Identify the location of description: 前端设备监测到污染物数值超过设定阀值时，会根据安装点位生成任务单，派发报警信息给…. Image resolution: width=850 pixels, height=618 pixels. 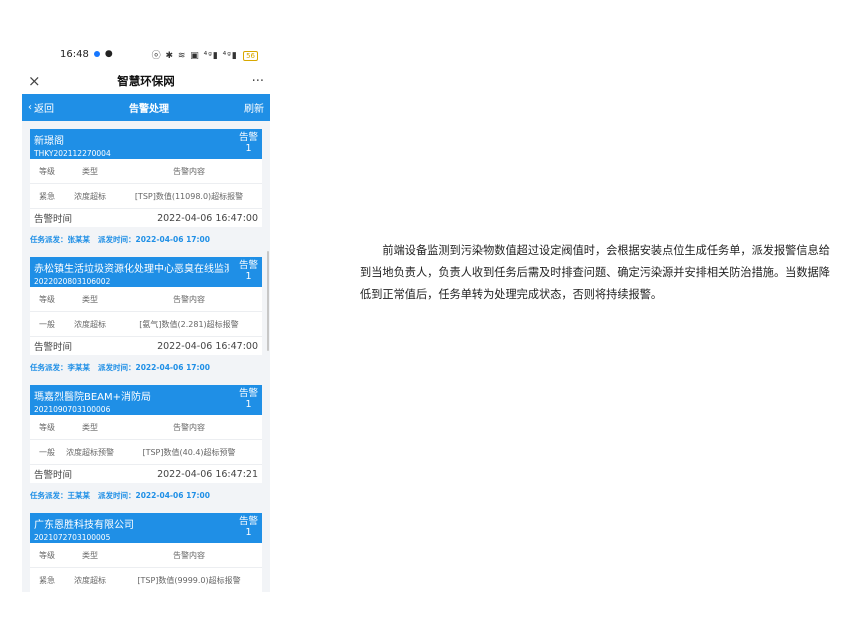
(595, 273).